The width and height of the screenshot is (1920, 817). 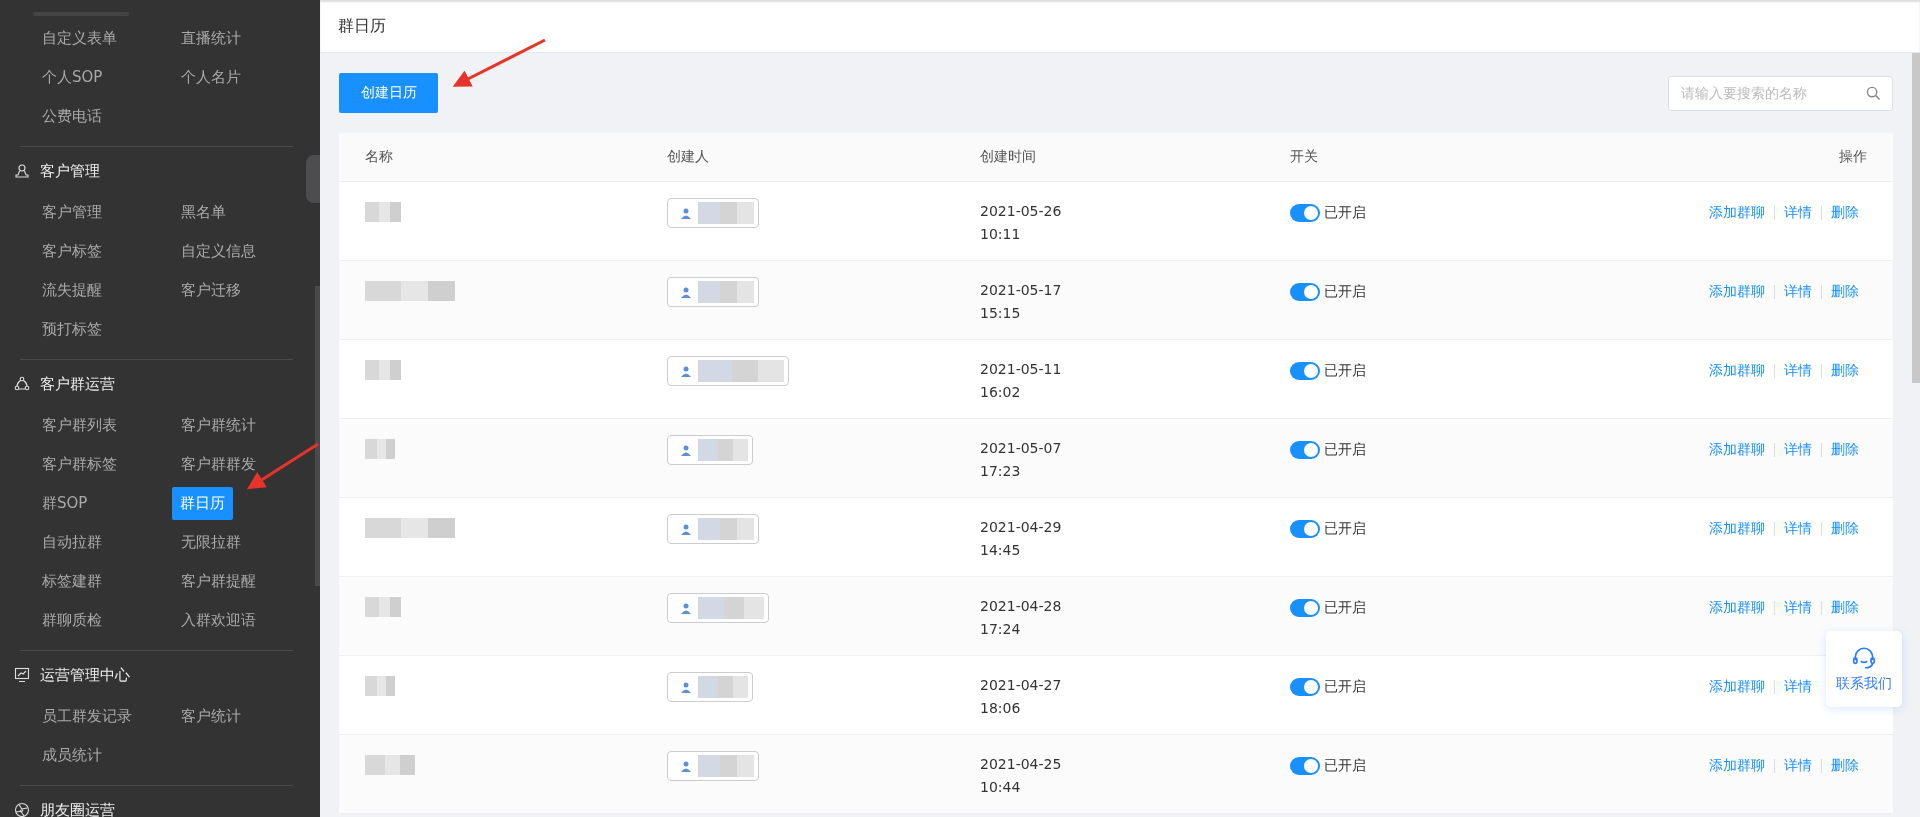 I want to click on contact-us-button: 联系我们, so click(x=1864, y=669).